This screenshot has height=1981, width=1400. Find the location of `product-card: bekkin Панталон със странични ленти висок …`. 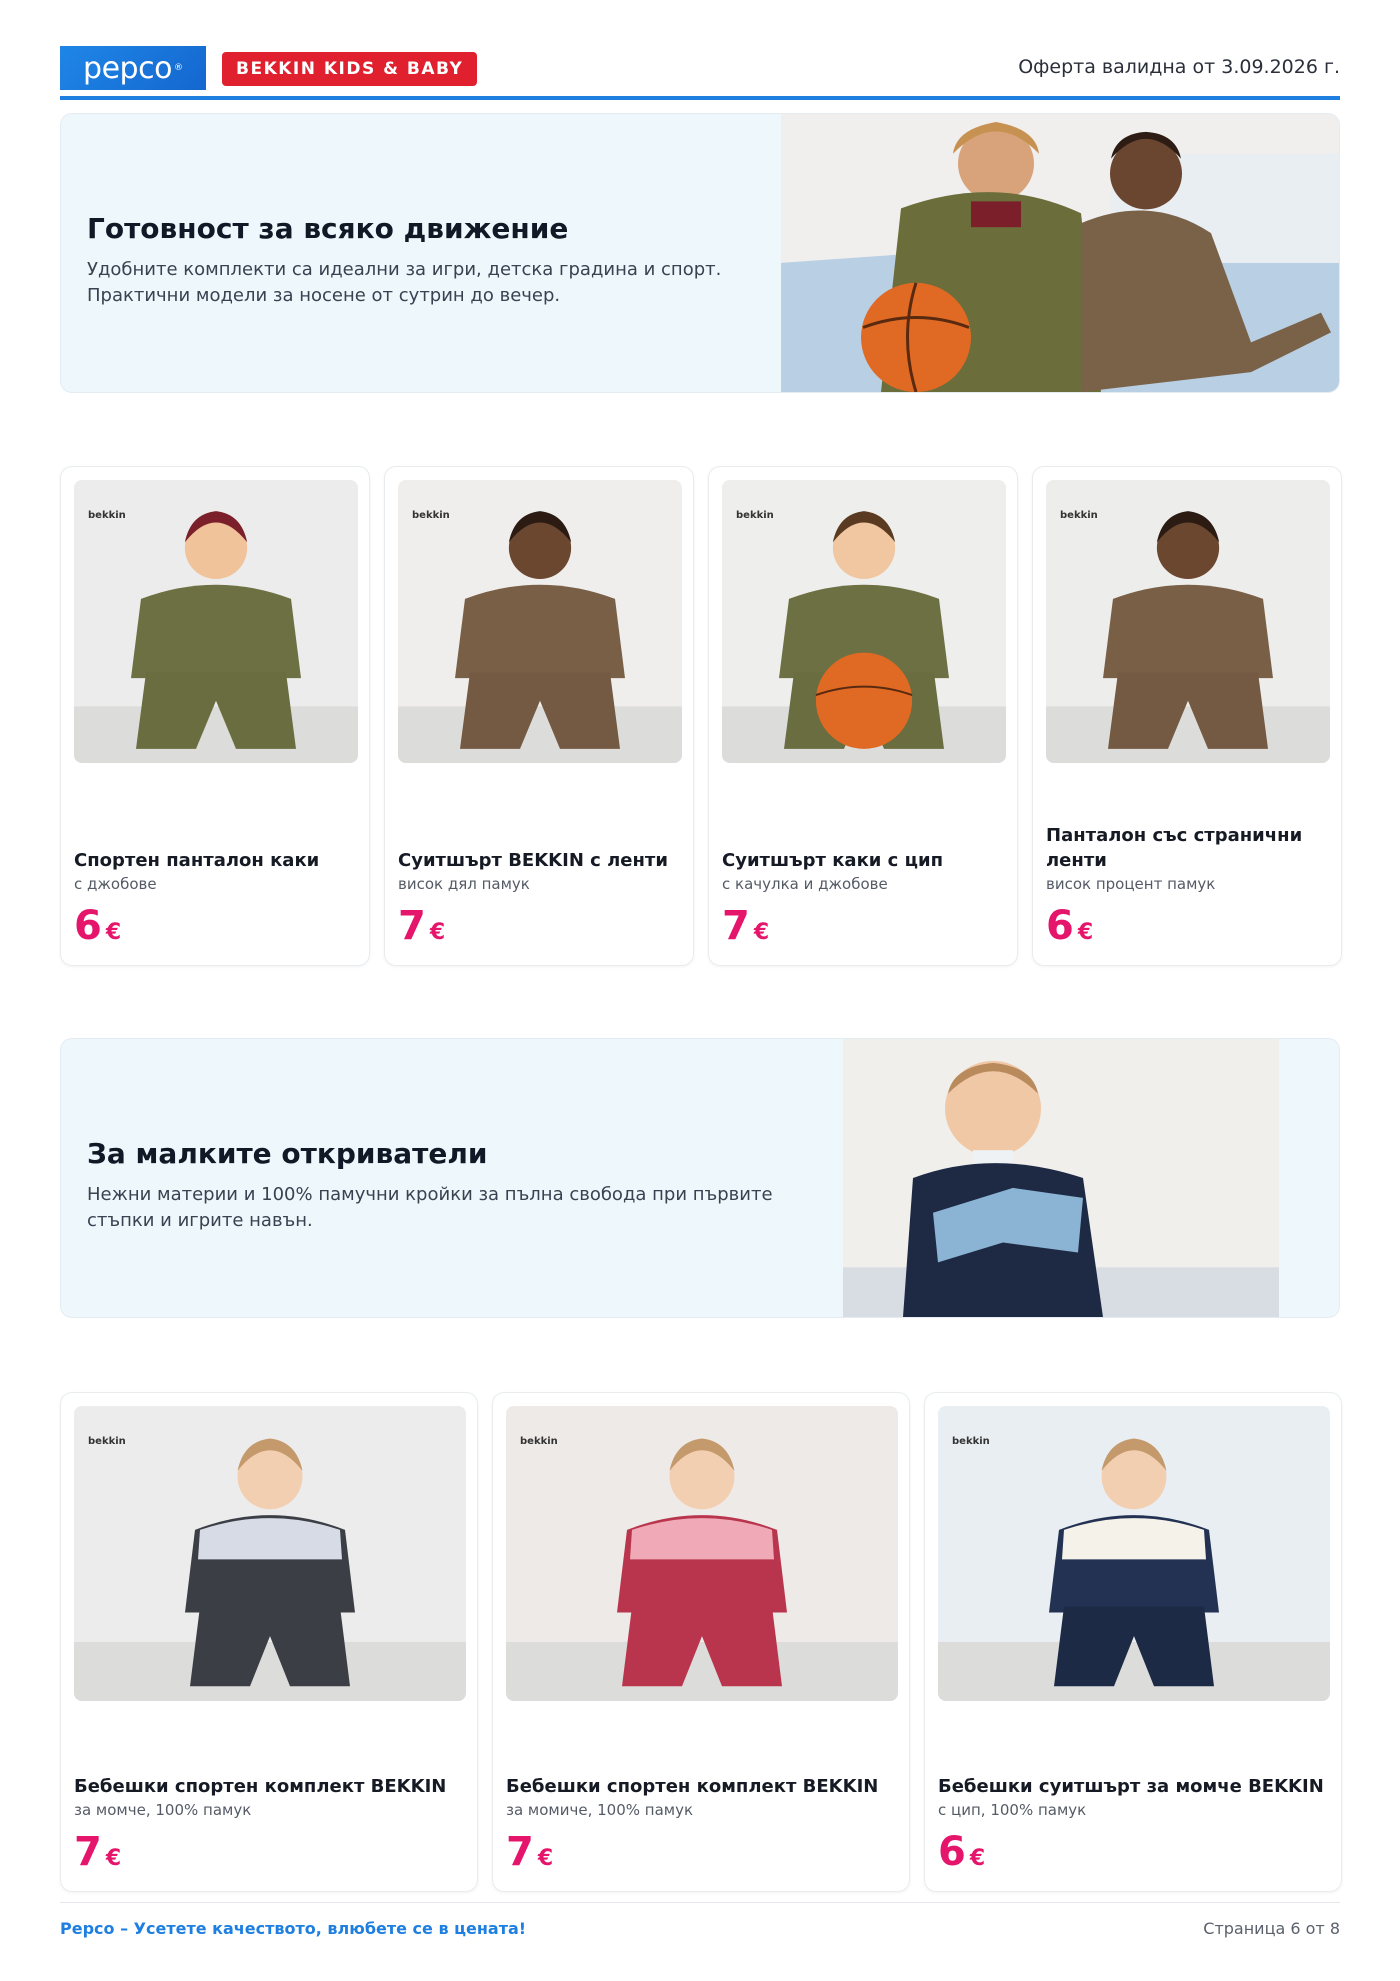

product-card: bekkin Панталон със странични ленти висок … is located at coordinates (1187, 716).